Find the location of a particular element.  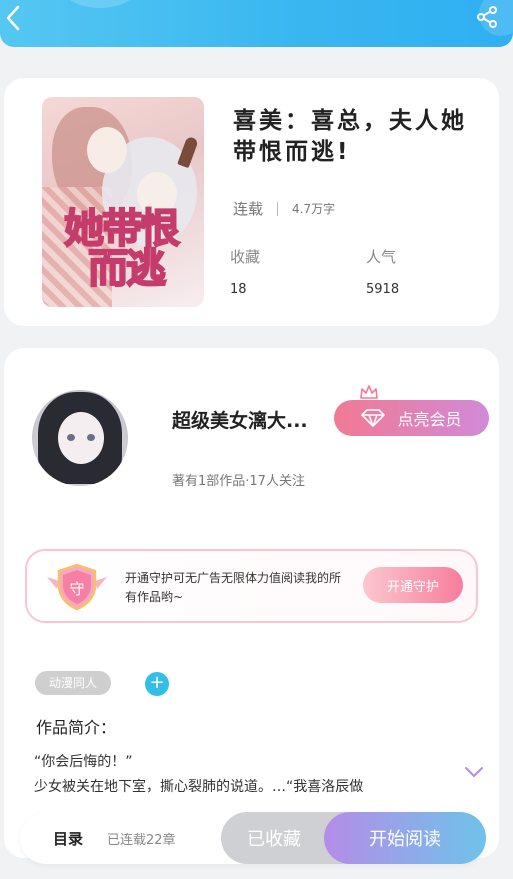

genre-tag: 动漫同人 is located at coordinates (73, 683).